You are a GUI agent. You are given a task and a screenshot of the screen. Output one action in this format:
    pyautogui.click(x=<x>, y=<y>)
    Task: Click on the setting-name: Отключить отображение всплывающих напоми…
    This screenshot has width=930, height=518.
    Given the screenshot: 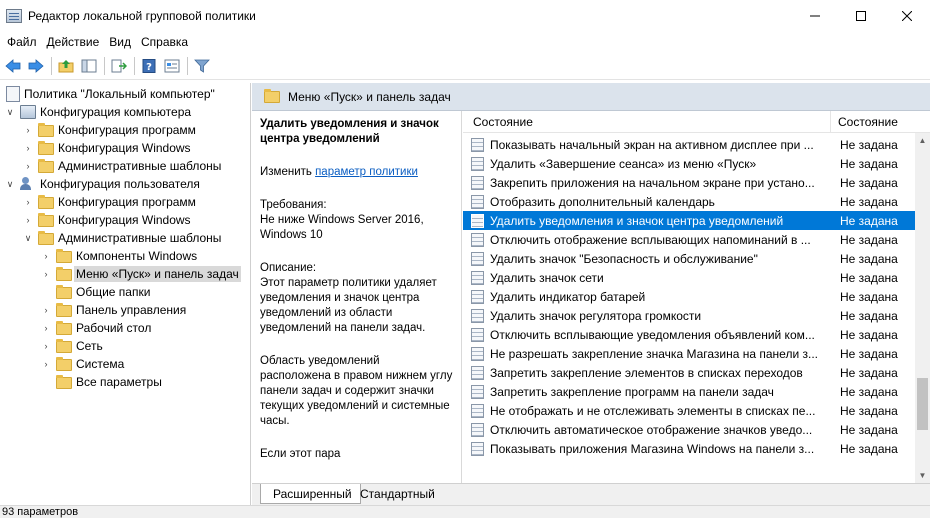 What is the action you would take?
    pyautogui.click(x=650, y=239)
    